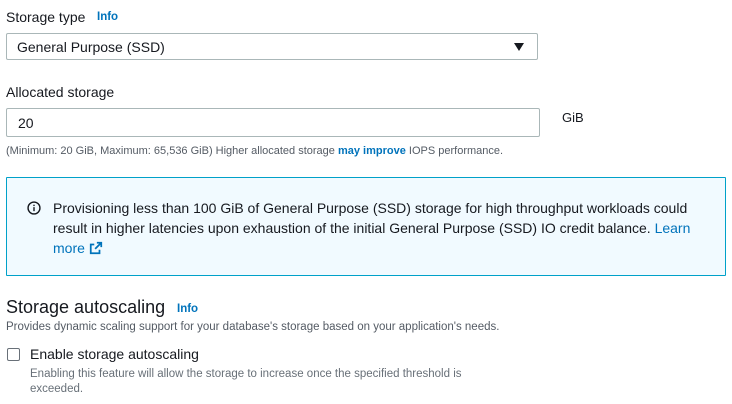 This screenshot has height=404, width=732. I want to click on hint-suffix: IOPS performance., so click(454, 151).